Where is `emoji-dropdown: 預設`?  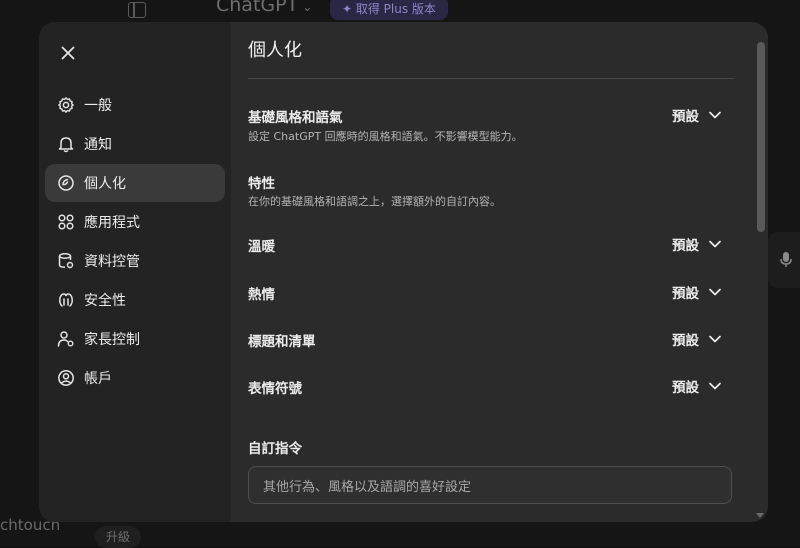
emoji-dropdown: 預設 is located at coordinates (696, 386).